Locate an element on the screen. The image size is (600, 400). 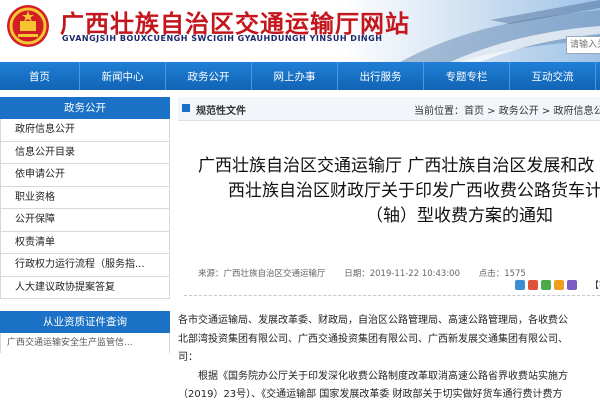
sidebar-item-disclosure-guarantee: 公开保障 is located at coordinates (85, 220).